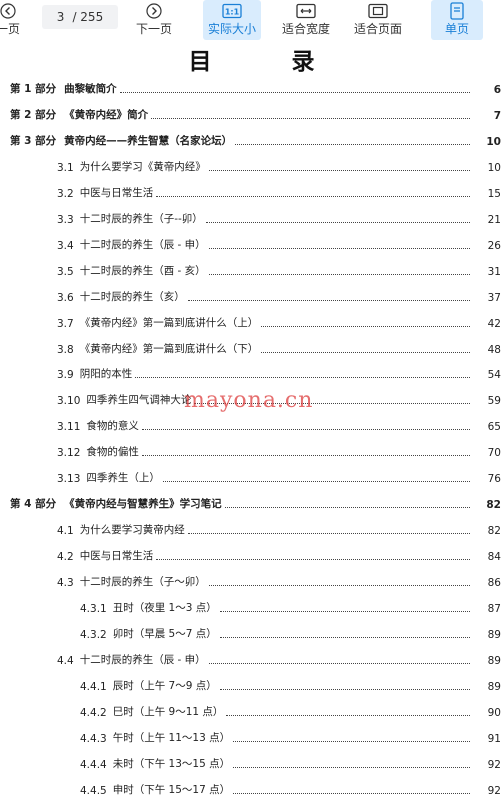  What do you see at coordinates (232, 12) in the screenshot?
I see `actual-size-icon-text: 1:1` at bounding box center [232, 12].